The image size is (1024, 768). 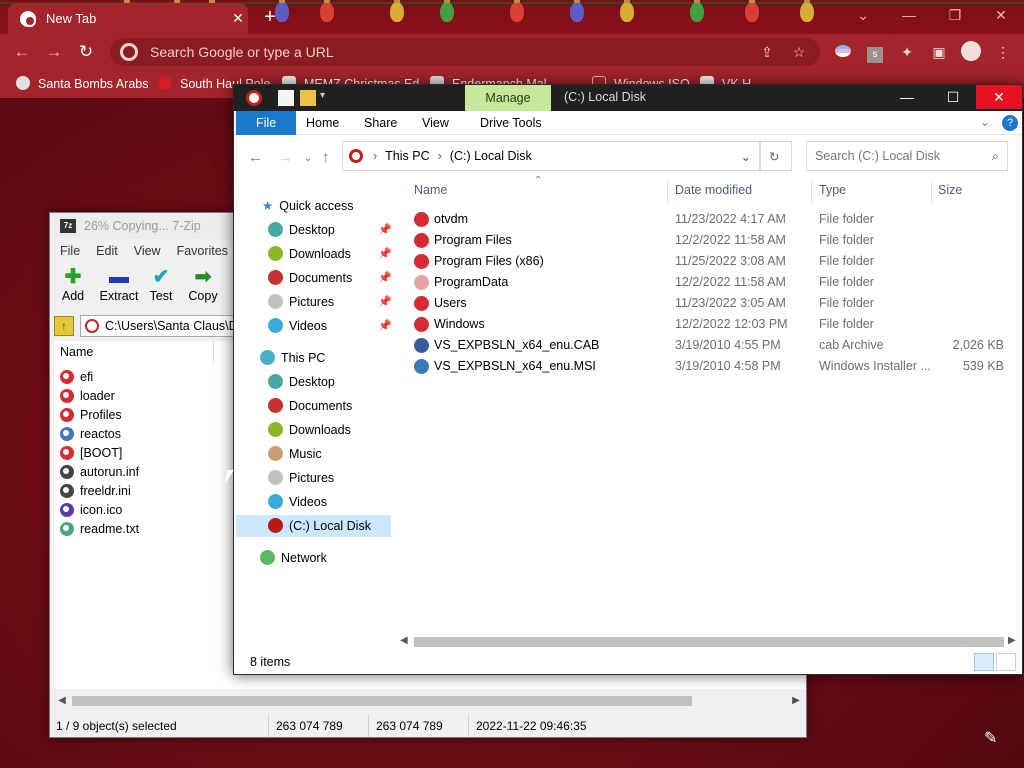 What do you see at coordinates (843, 52) in the screenshot?
I see `extension-flag-icon` at bounding box center [843, 52].